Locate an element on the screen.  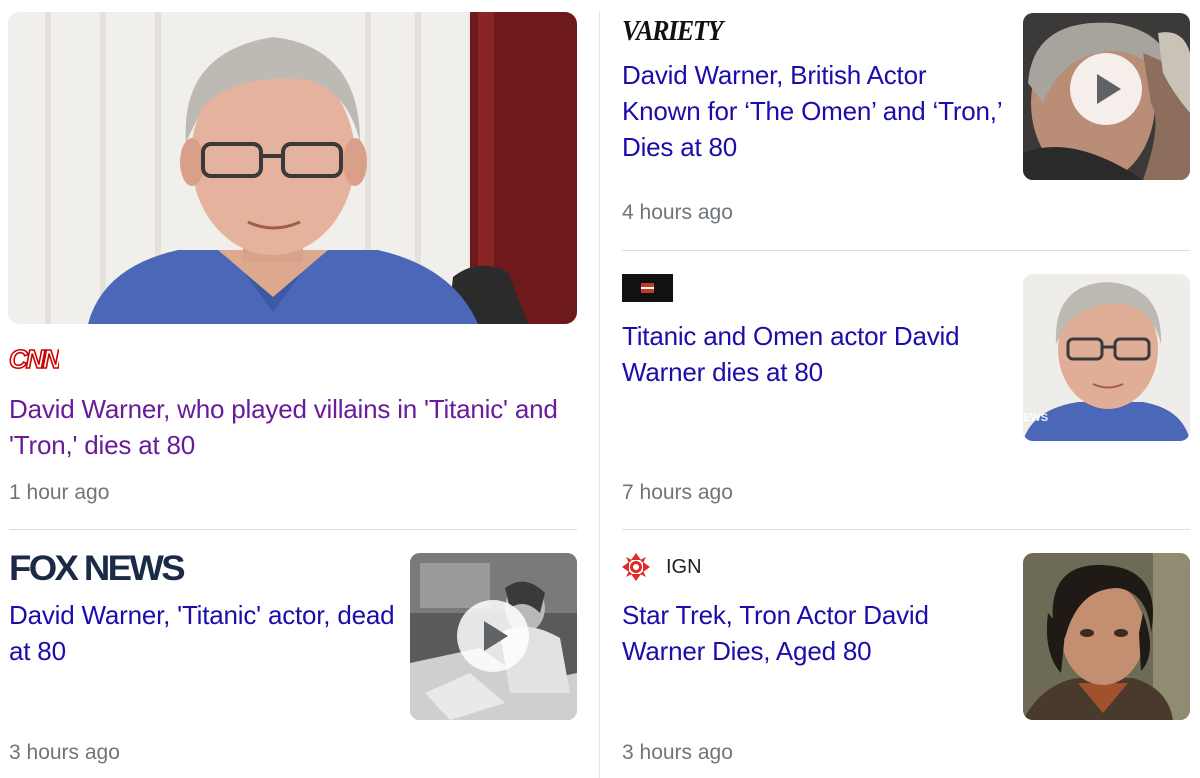
story-time-fox: 3 hours ago is located at coordinates (64, 752).